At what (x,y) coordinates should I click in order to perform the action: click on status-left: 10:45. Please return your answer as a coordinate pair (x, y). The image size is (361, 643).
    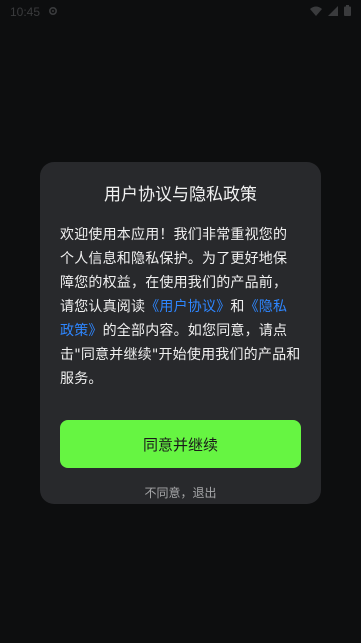
    Looking at the image, I should click on (34, 12).